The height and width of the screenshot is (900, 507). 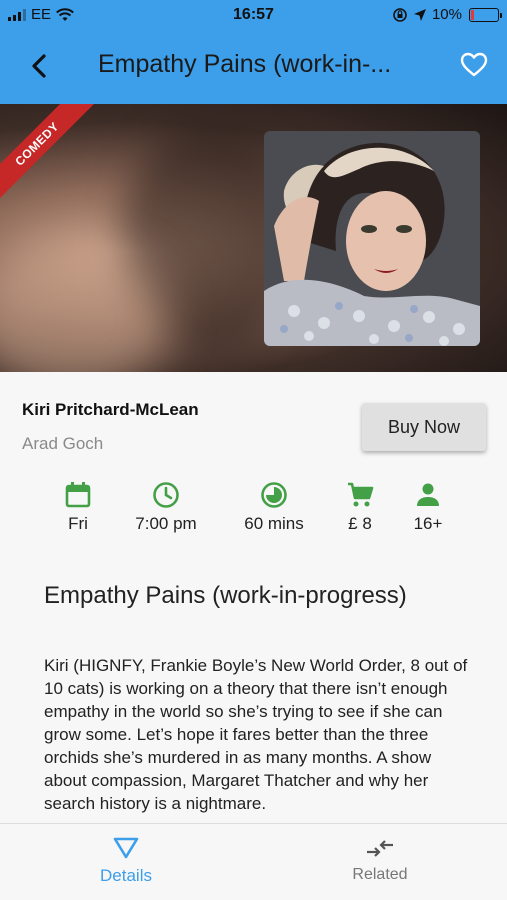 I want to click on fact-duration: 60 mins, so click(x=274, y=507).